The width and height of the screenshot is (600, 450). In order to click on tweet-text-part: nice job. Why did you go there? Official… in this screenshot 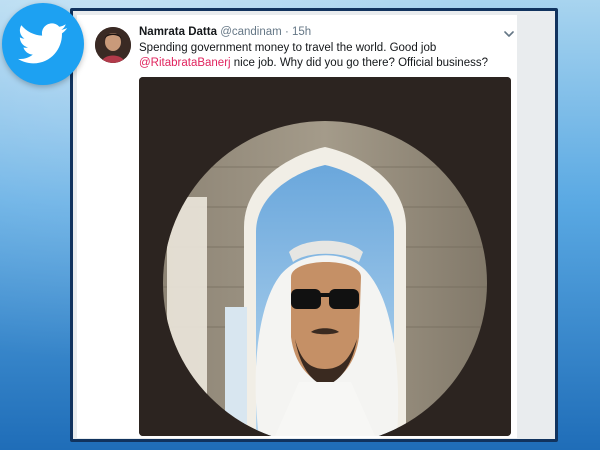, I will do `click(359, 63)`.